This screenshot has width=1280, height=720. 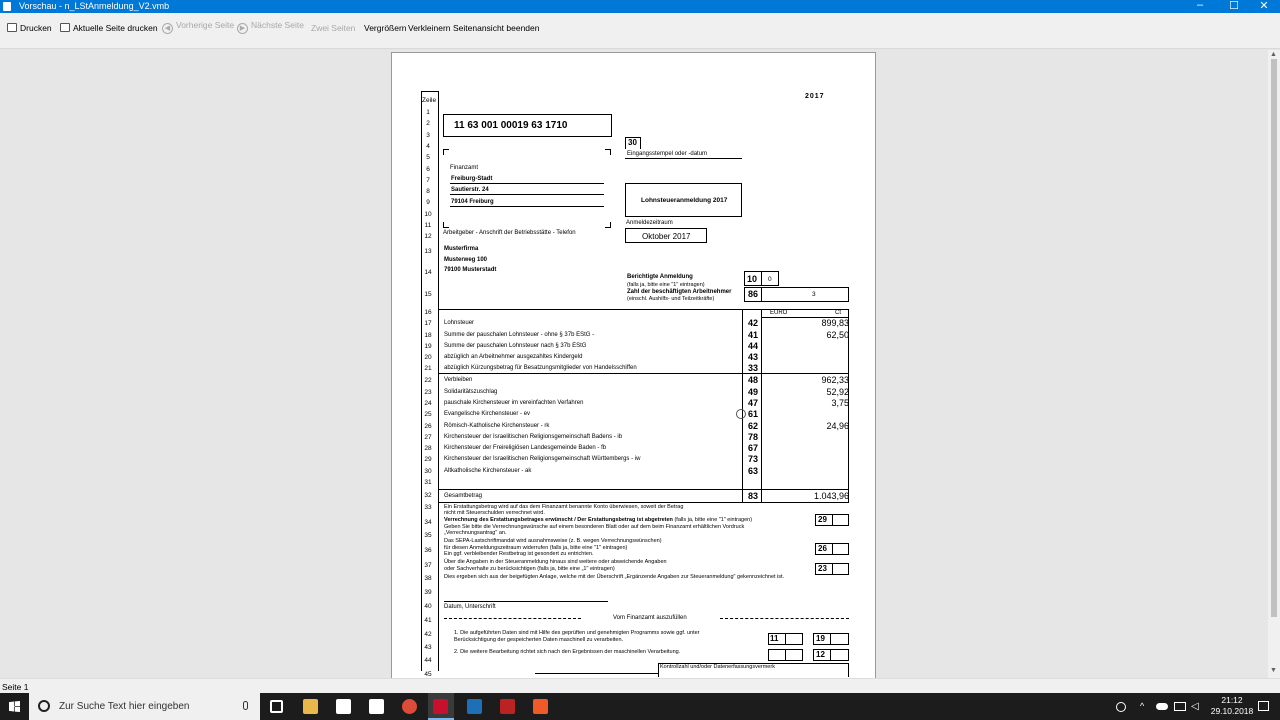 I want to click on close-preview-button: Seitenansicht beenden, so click(x=496, y=28).